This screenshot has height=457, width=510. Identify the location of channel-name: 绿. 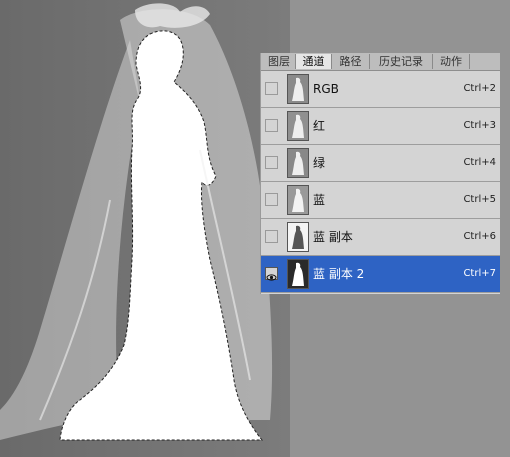
(319, 163).